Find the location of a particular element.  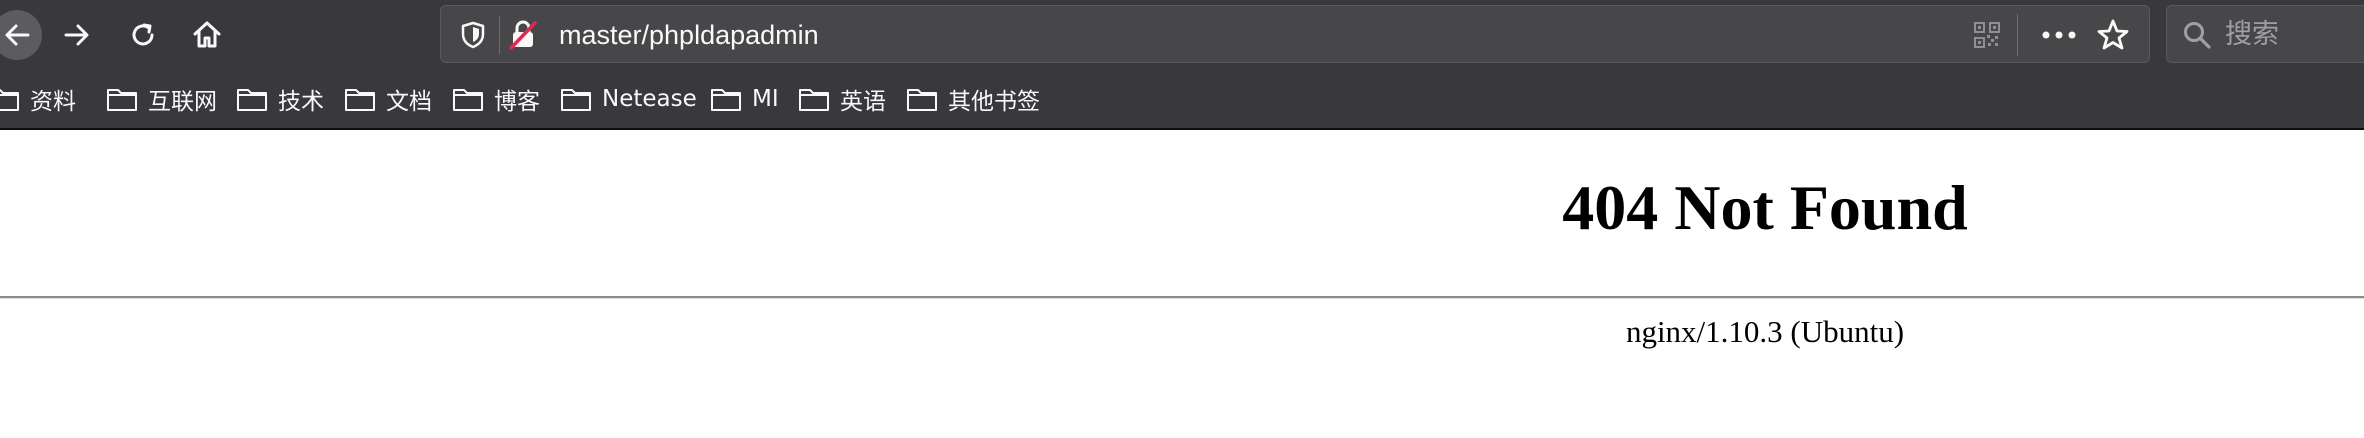

page-actions-button is located at coordinates (2059, 35).